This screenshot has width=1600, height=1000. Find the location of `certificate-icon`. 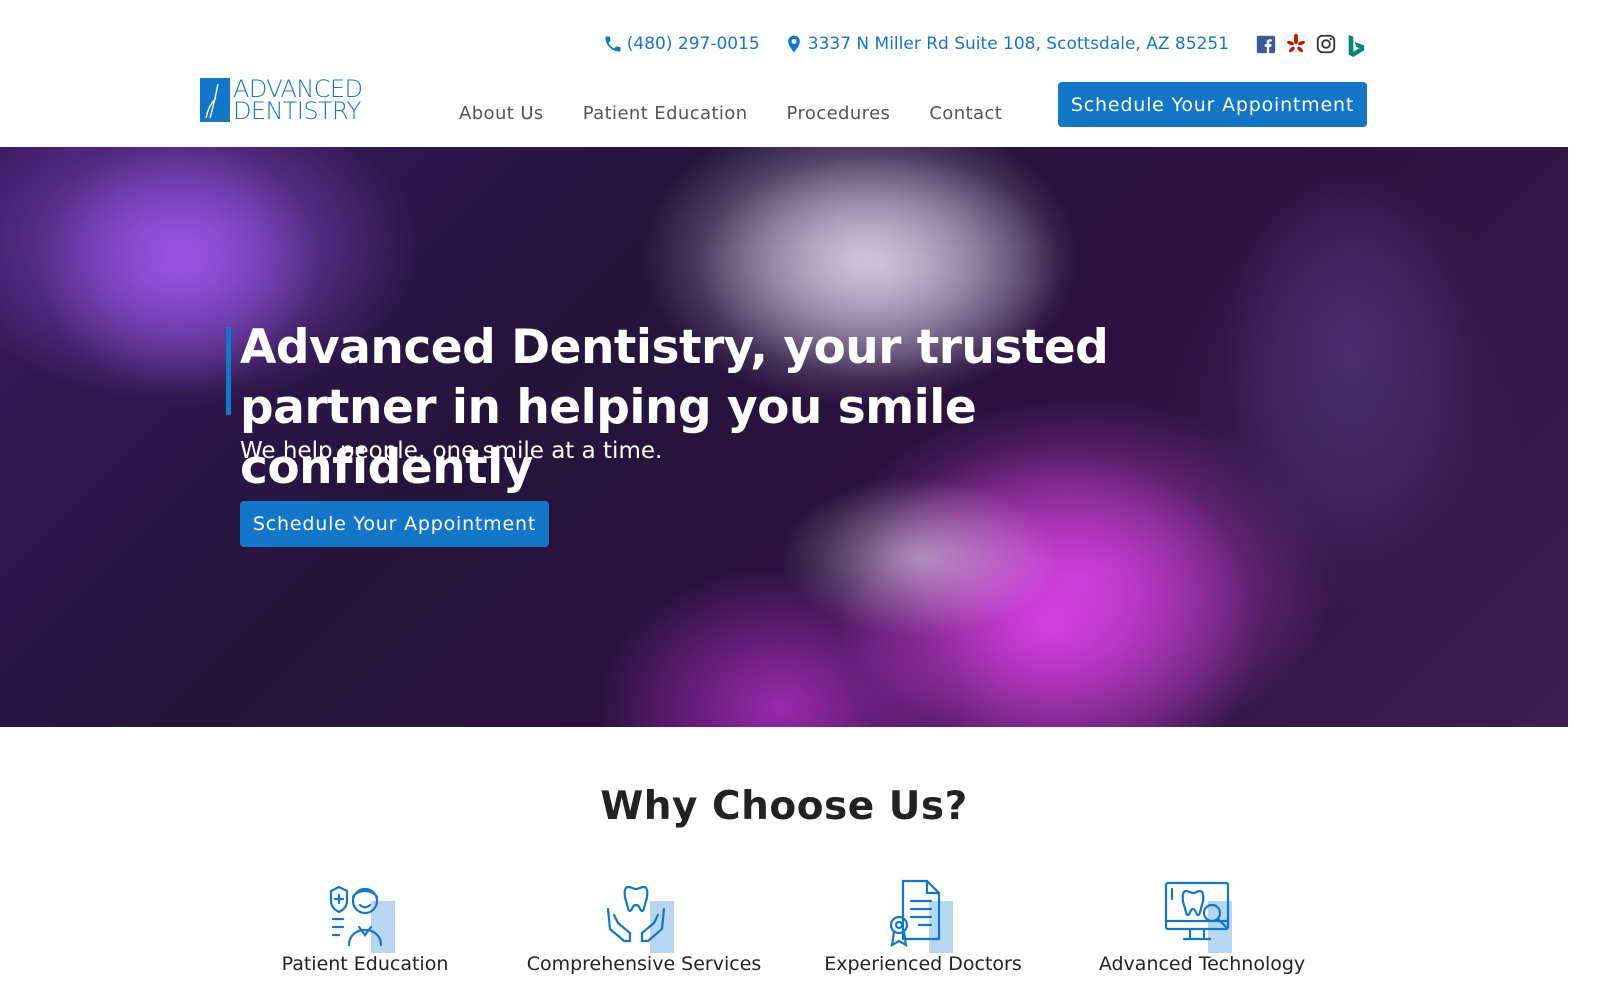

certificate-icon is located at coordinates (915, 913).